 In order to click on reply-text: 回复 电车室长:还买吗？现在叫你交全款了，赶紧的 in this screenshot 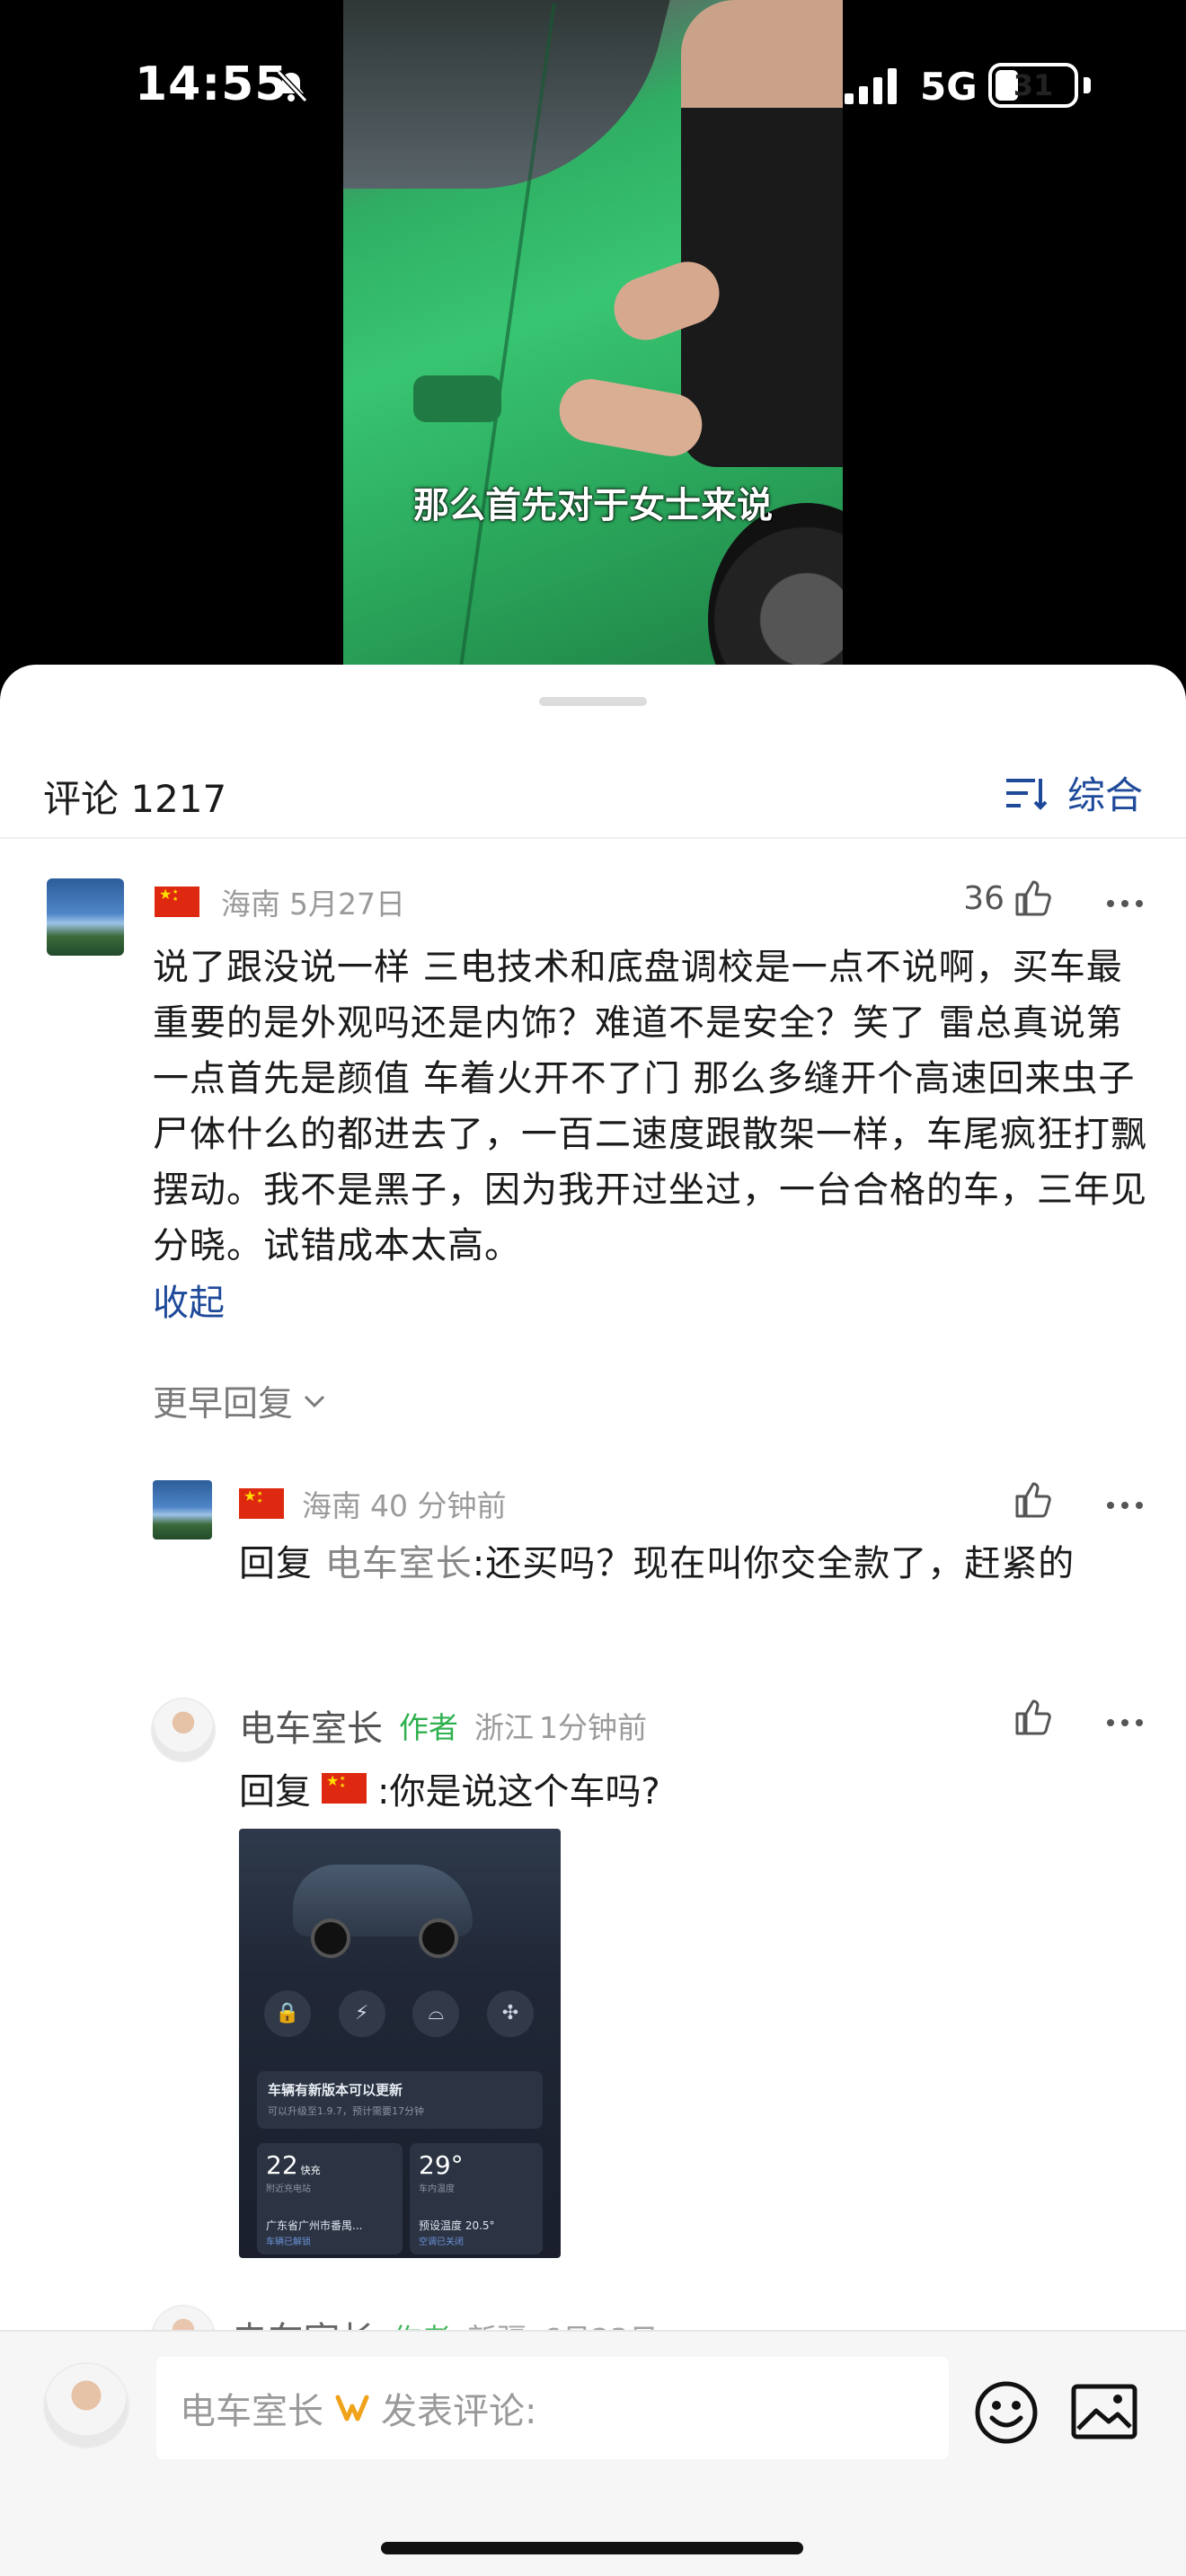, I will do `click(688, 1564)`.